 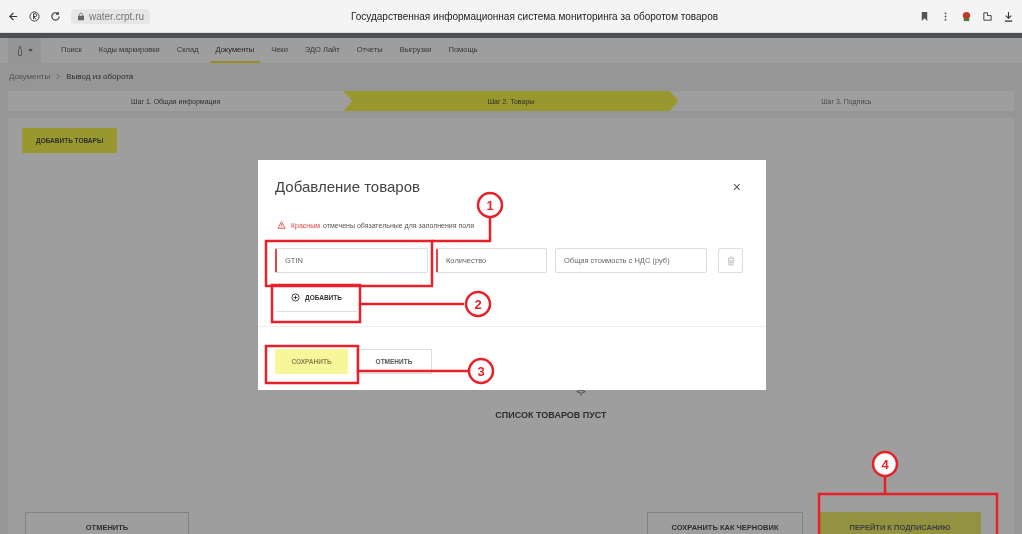 What do you see at coordinates (730, 260) in the screenshot?
I see `trash-icon` at bounding box center [730, 260].